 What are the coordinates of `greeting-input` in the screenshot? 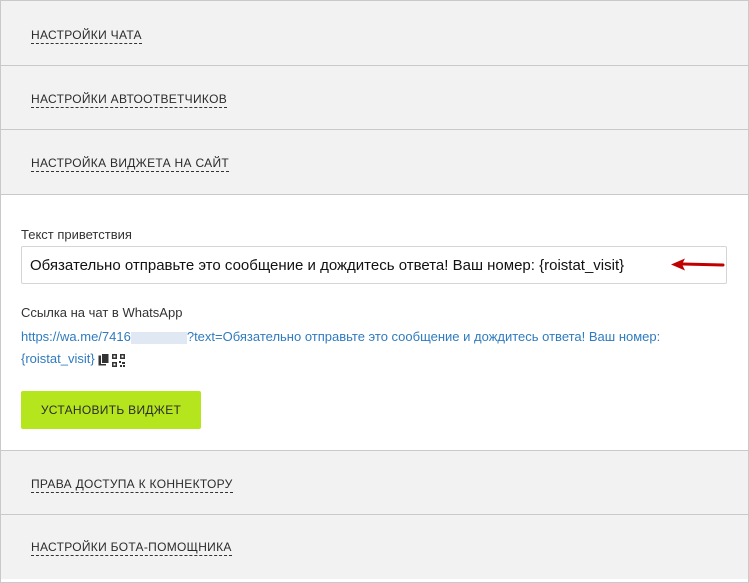 It's located at (374, 265).